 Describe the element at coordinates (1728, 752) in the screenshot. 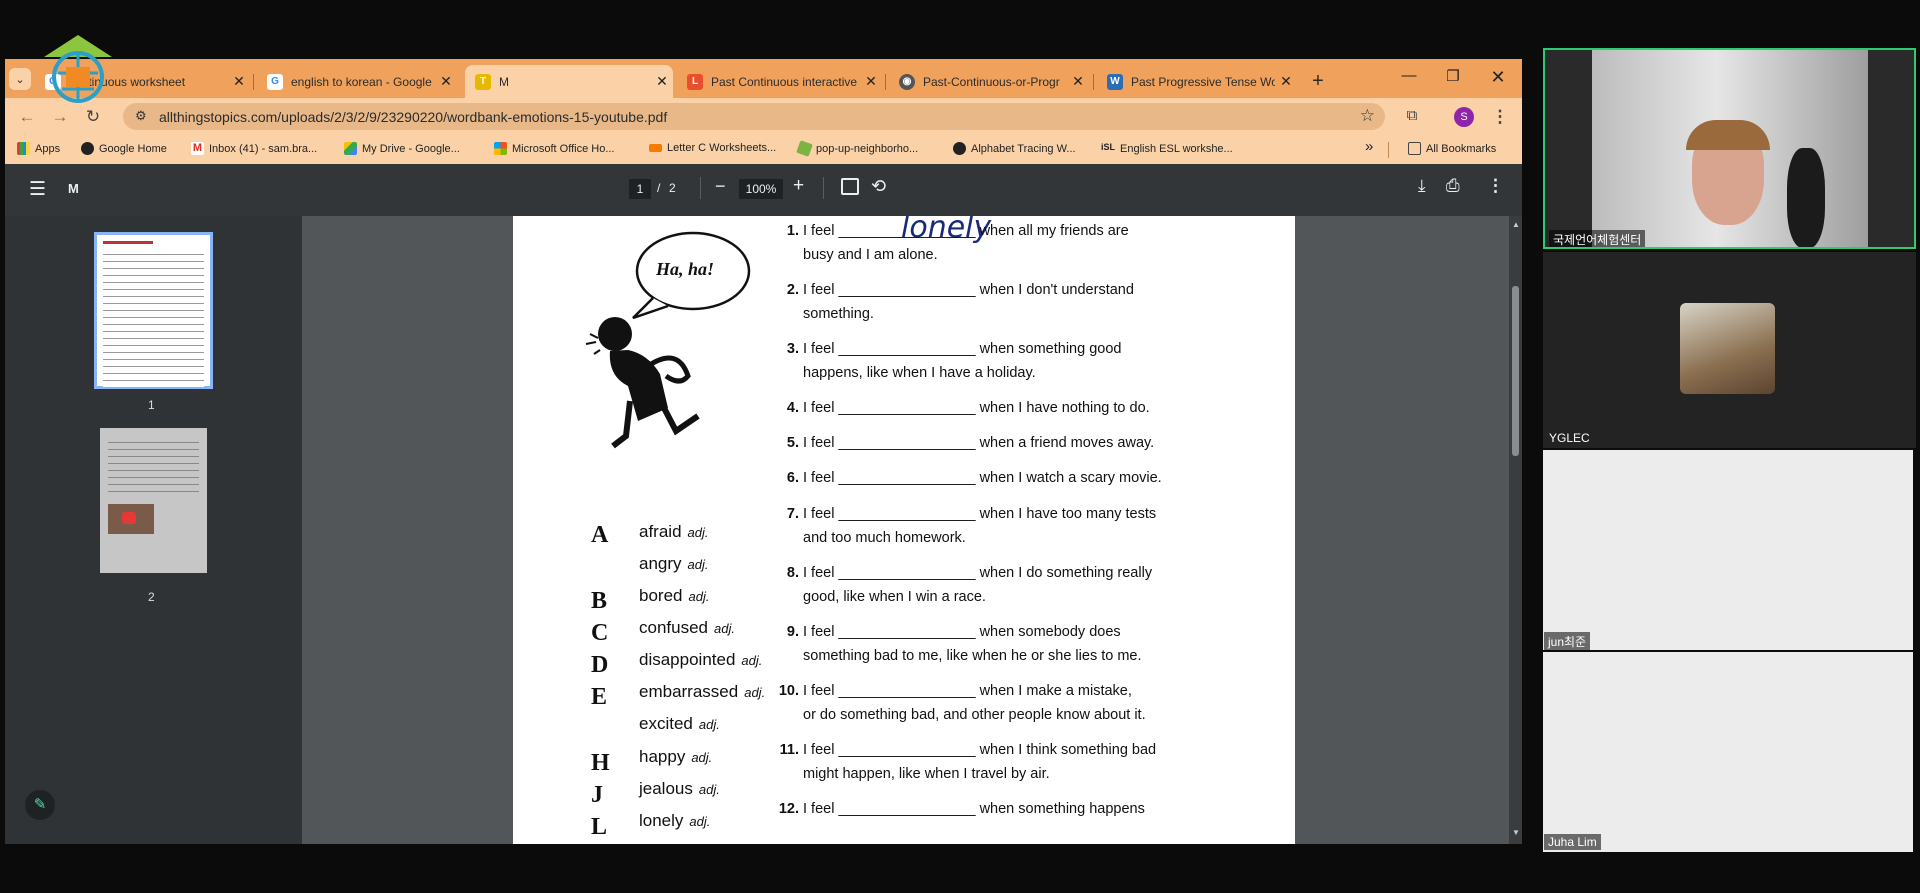

I see `participant-tile: Juha Lim` at that location.